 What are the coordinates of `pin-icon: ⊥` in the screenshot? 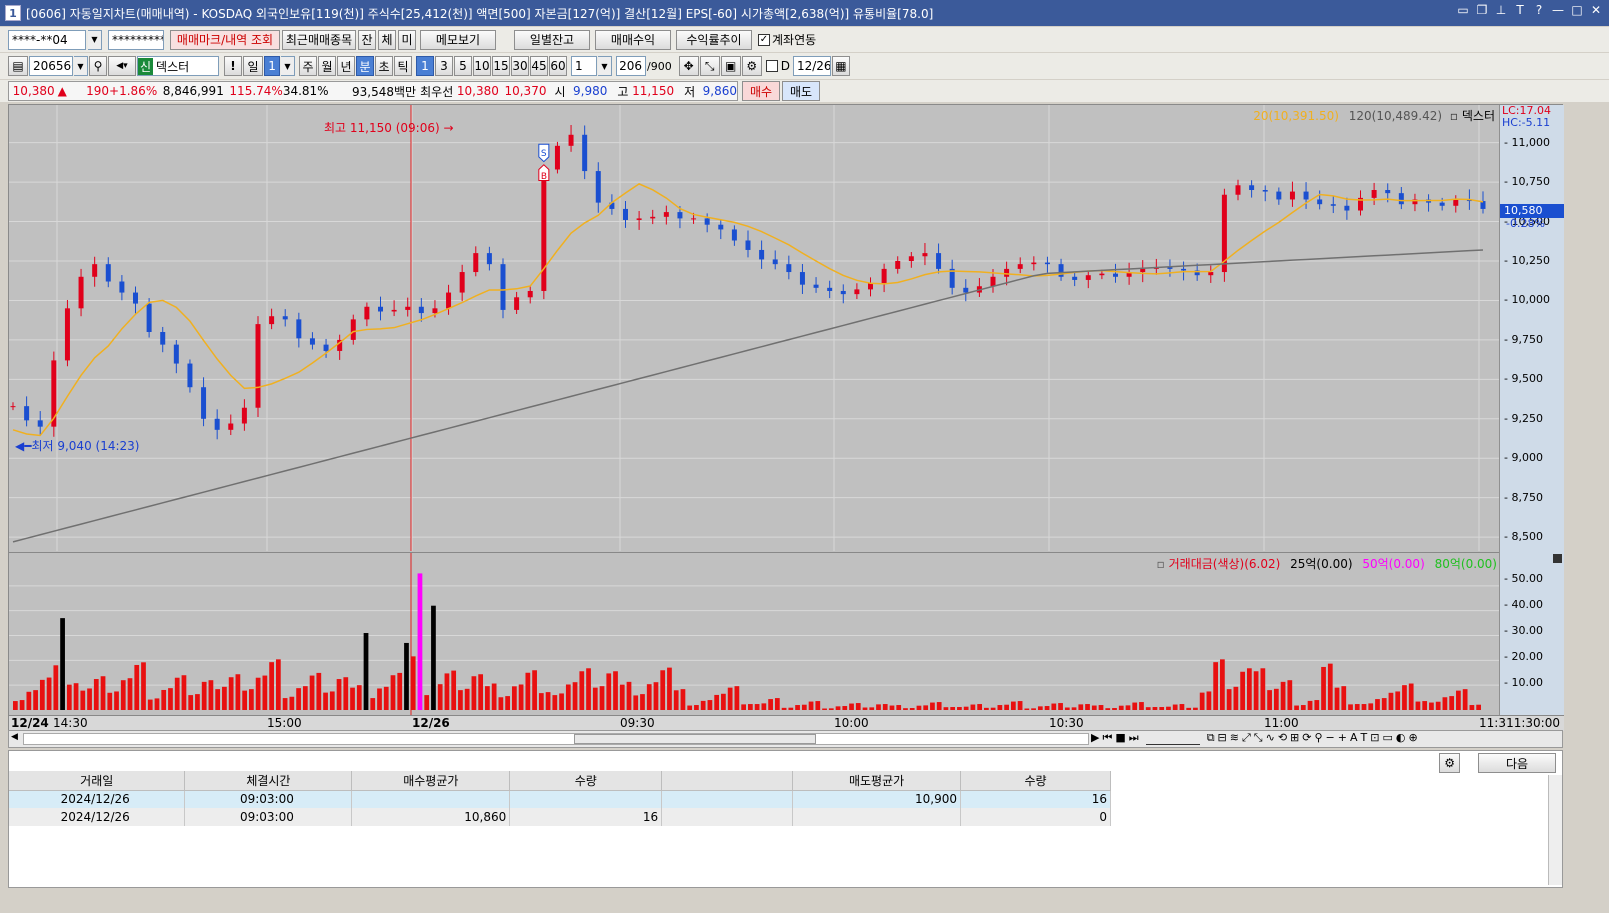 It's located at (1501, 10).